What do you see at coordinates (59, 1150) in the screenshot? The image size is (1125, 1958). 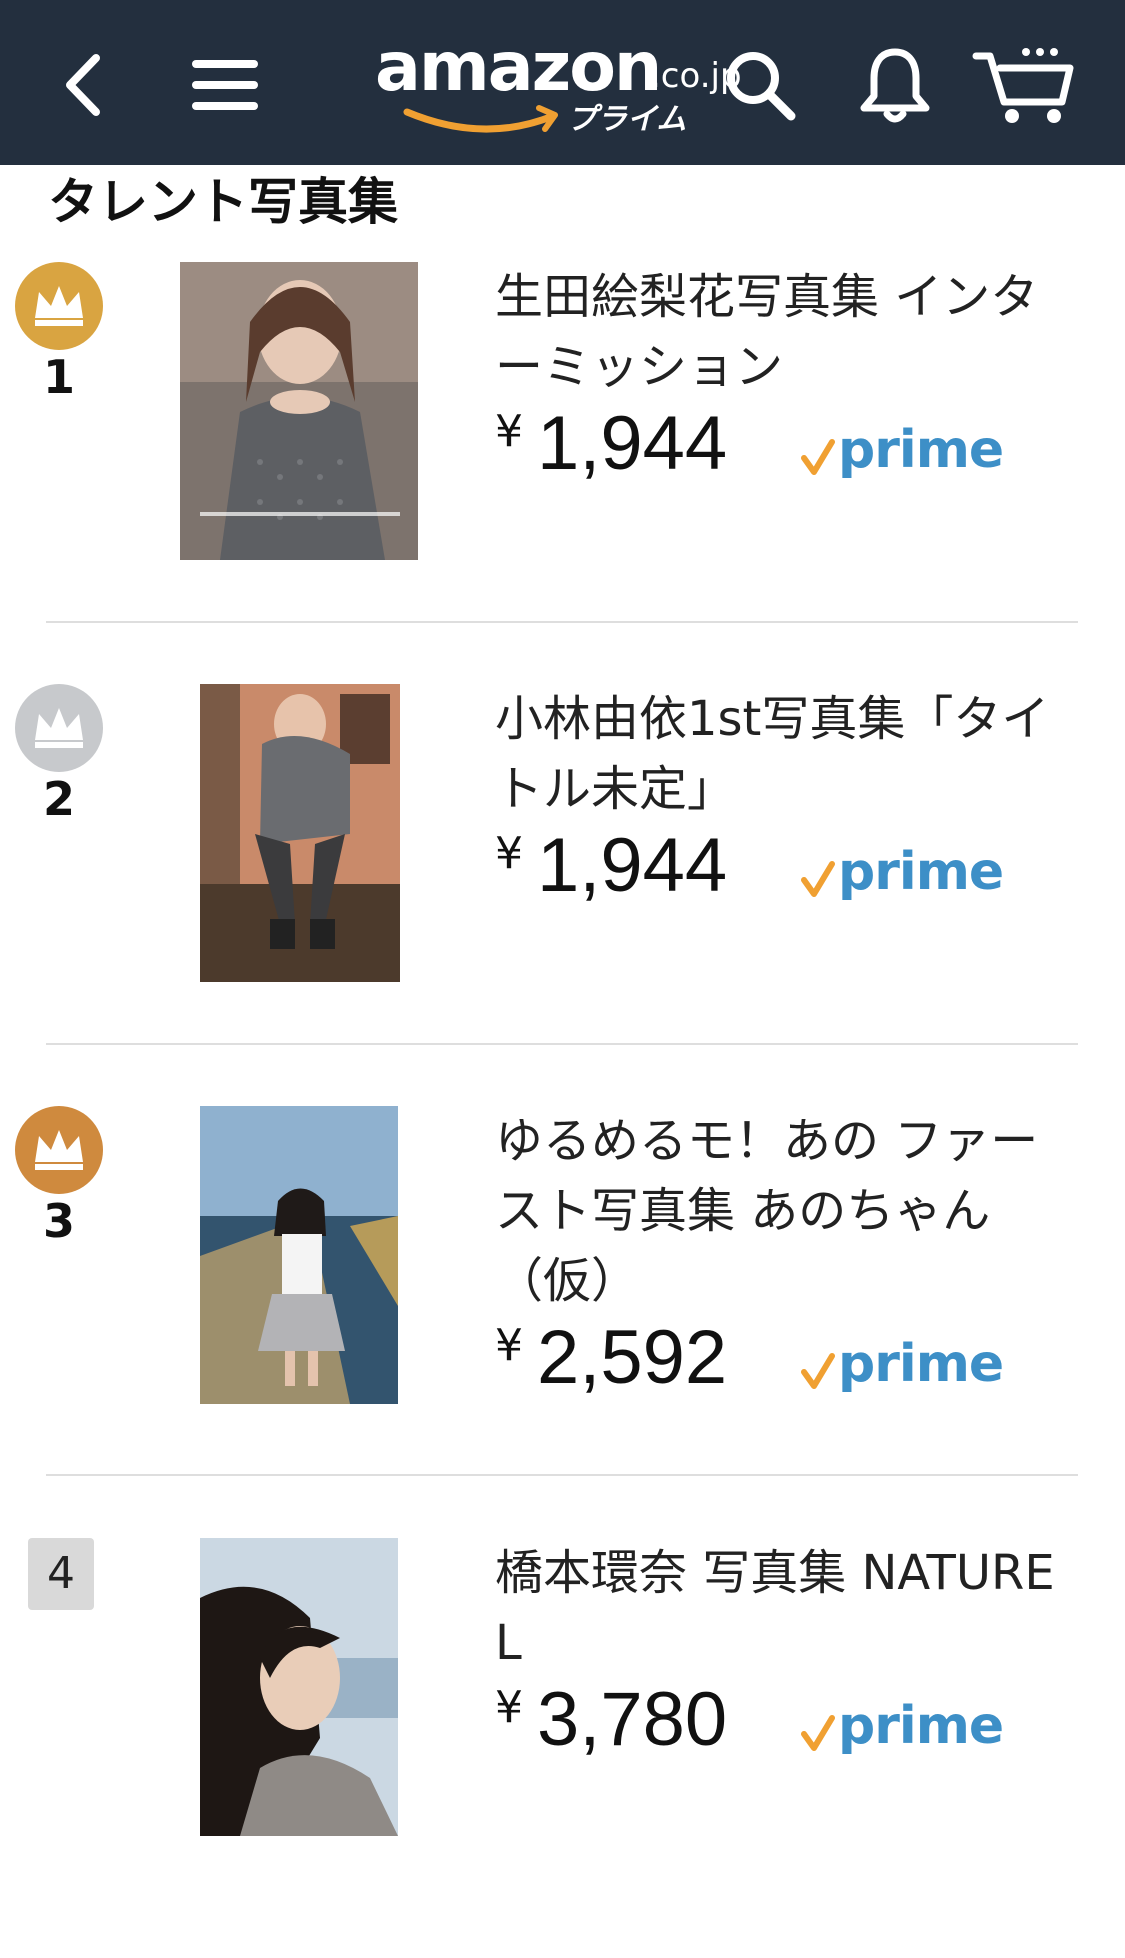 I see `bronze-crown-badge-icon` at bounding box center [59, 1150].